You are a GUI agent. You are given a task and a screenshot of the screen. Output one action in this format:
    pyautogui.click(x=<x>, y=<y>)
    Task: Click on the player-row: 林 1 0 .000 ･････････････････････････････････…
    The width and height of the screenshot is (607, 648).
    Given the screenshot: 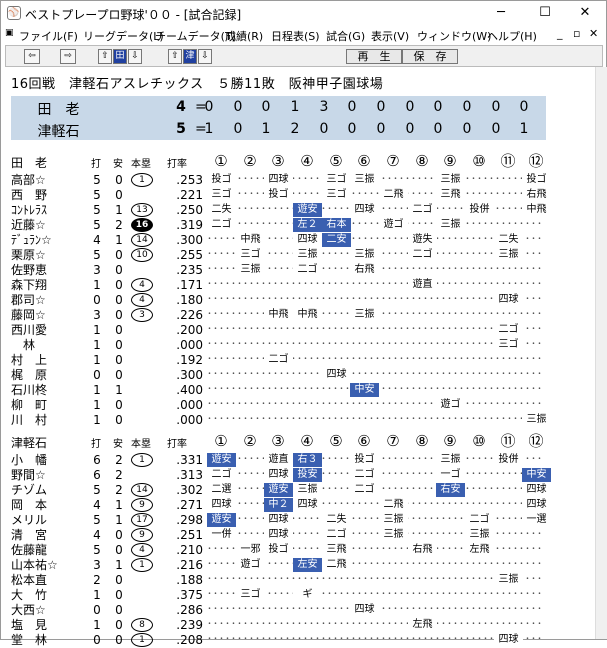 What is the action you would take?
    pyautogui.click(x=281, y=345)
    